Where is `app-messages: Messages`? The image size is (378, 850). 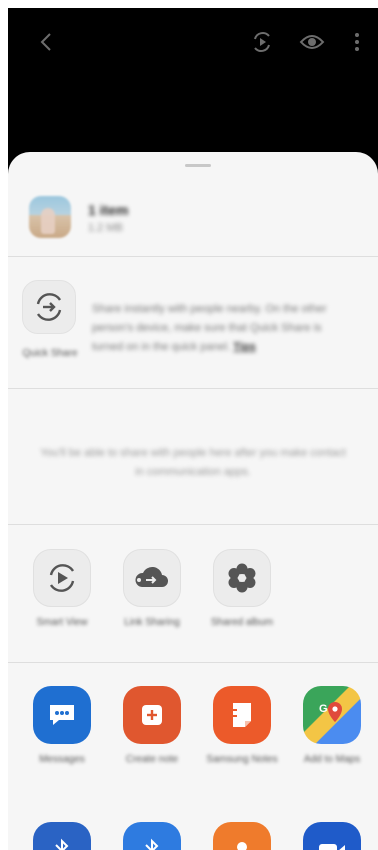
app-messages: Messages is located at coordinates (62, 726).